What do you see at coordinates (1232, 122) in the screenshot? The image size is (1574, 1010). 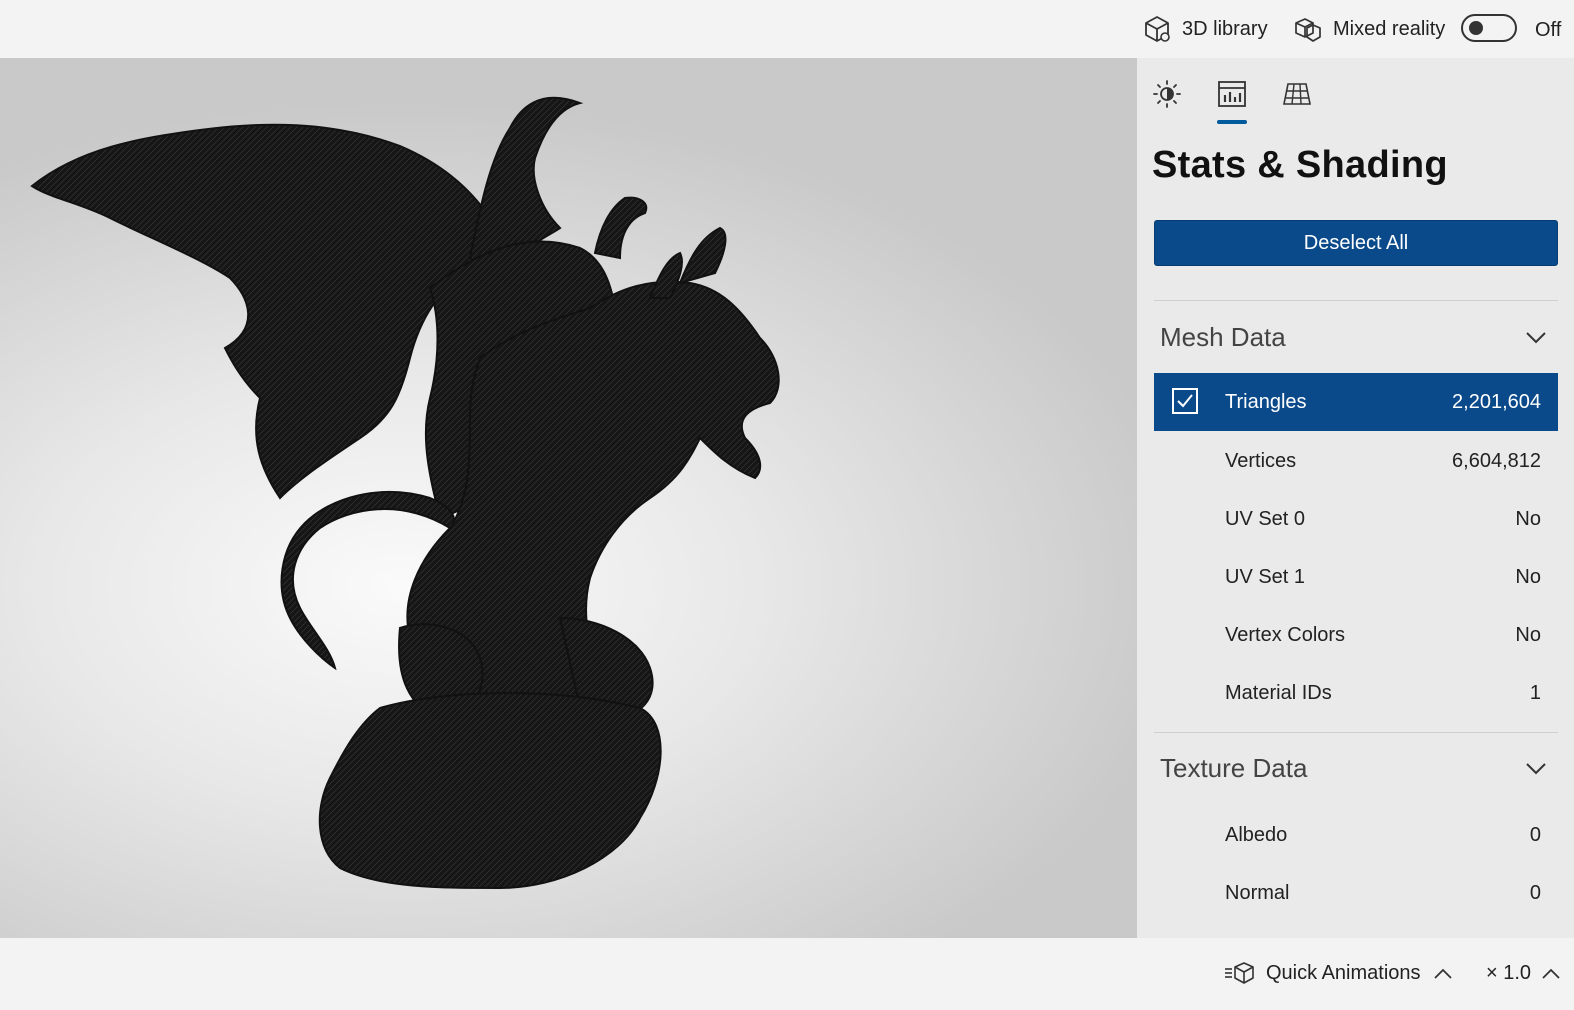 I see `active-tab-indicator` at bounding box center [1232, 122].